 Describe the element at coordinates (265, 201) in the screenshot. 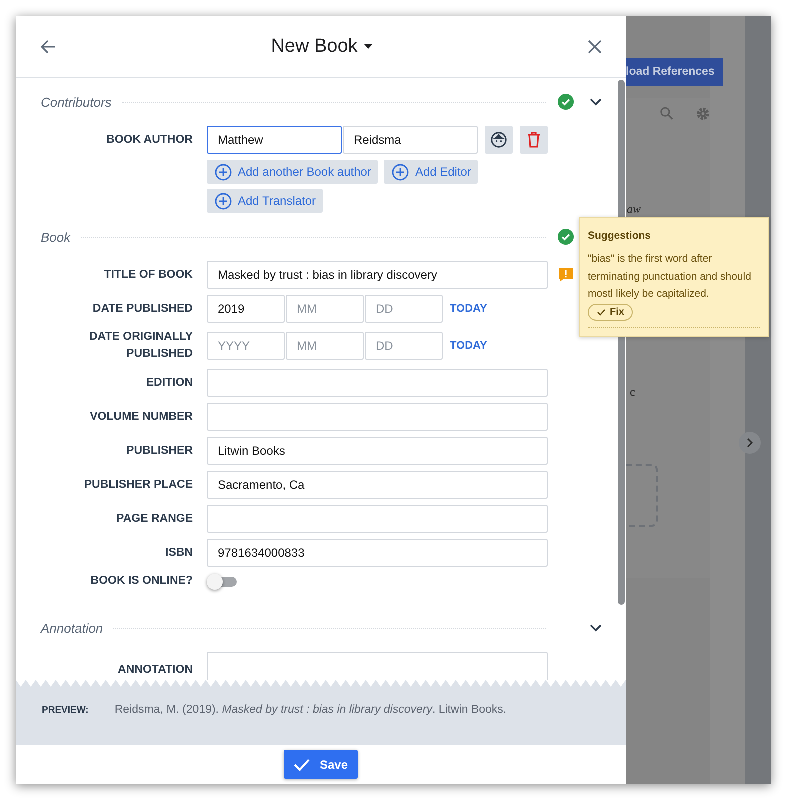

I see `add-button: Add Translator` at that location.